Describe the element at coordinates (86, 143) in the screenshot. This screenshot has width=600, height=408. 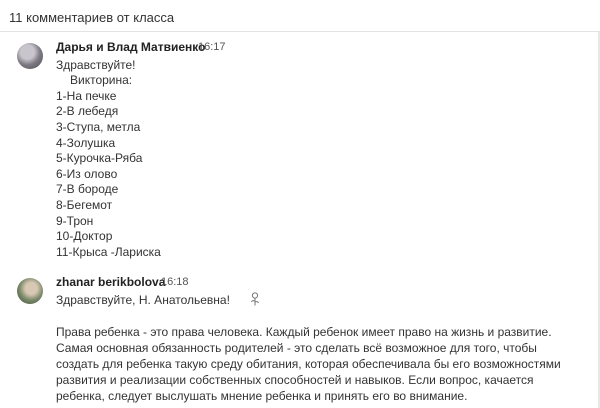
I see `comment-text-line: 4-Золушка` at that location.